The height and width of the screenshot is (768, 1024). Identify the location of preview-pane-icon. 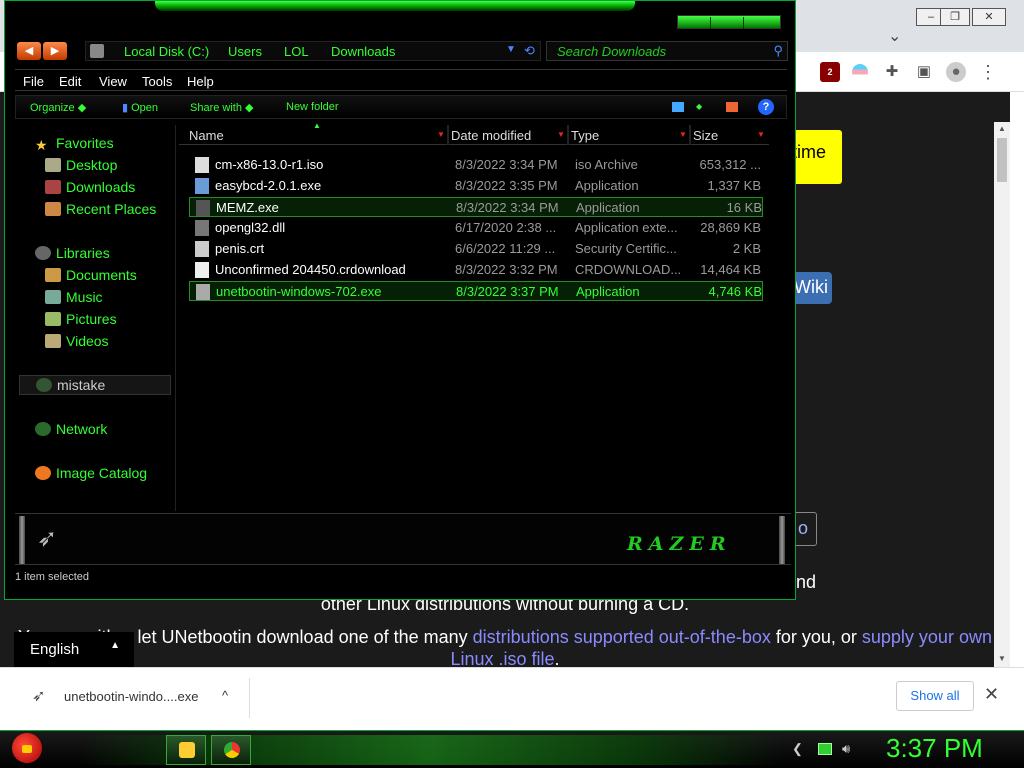
(732, 107).